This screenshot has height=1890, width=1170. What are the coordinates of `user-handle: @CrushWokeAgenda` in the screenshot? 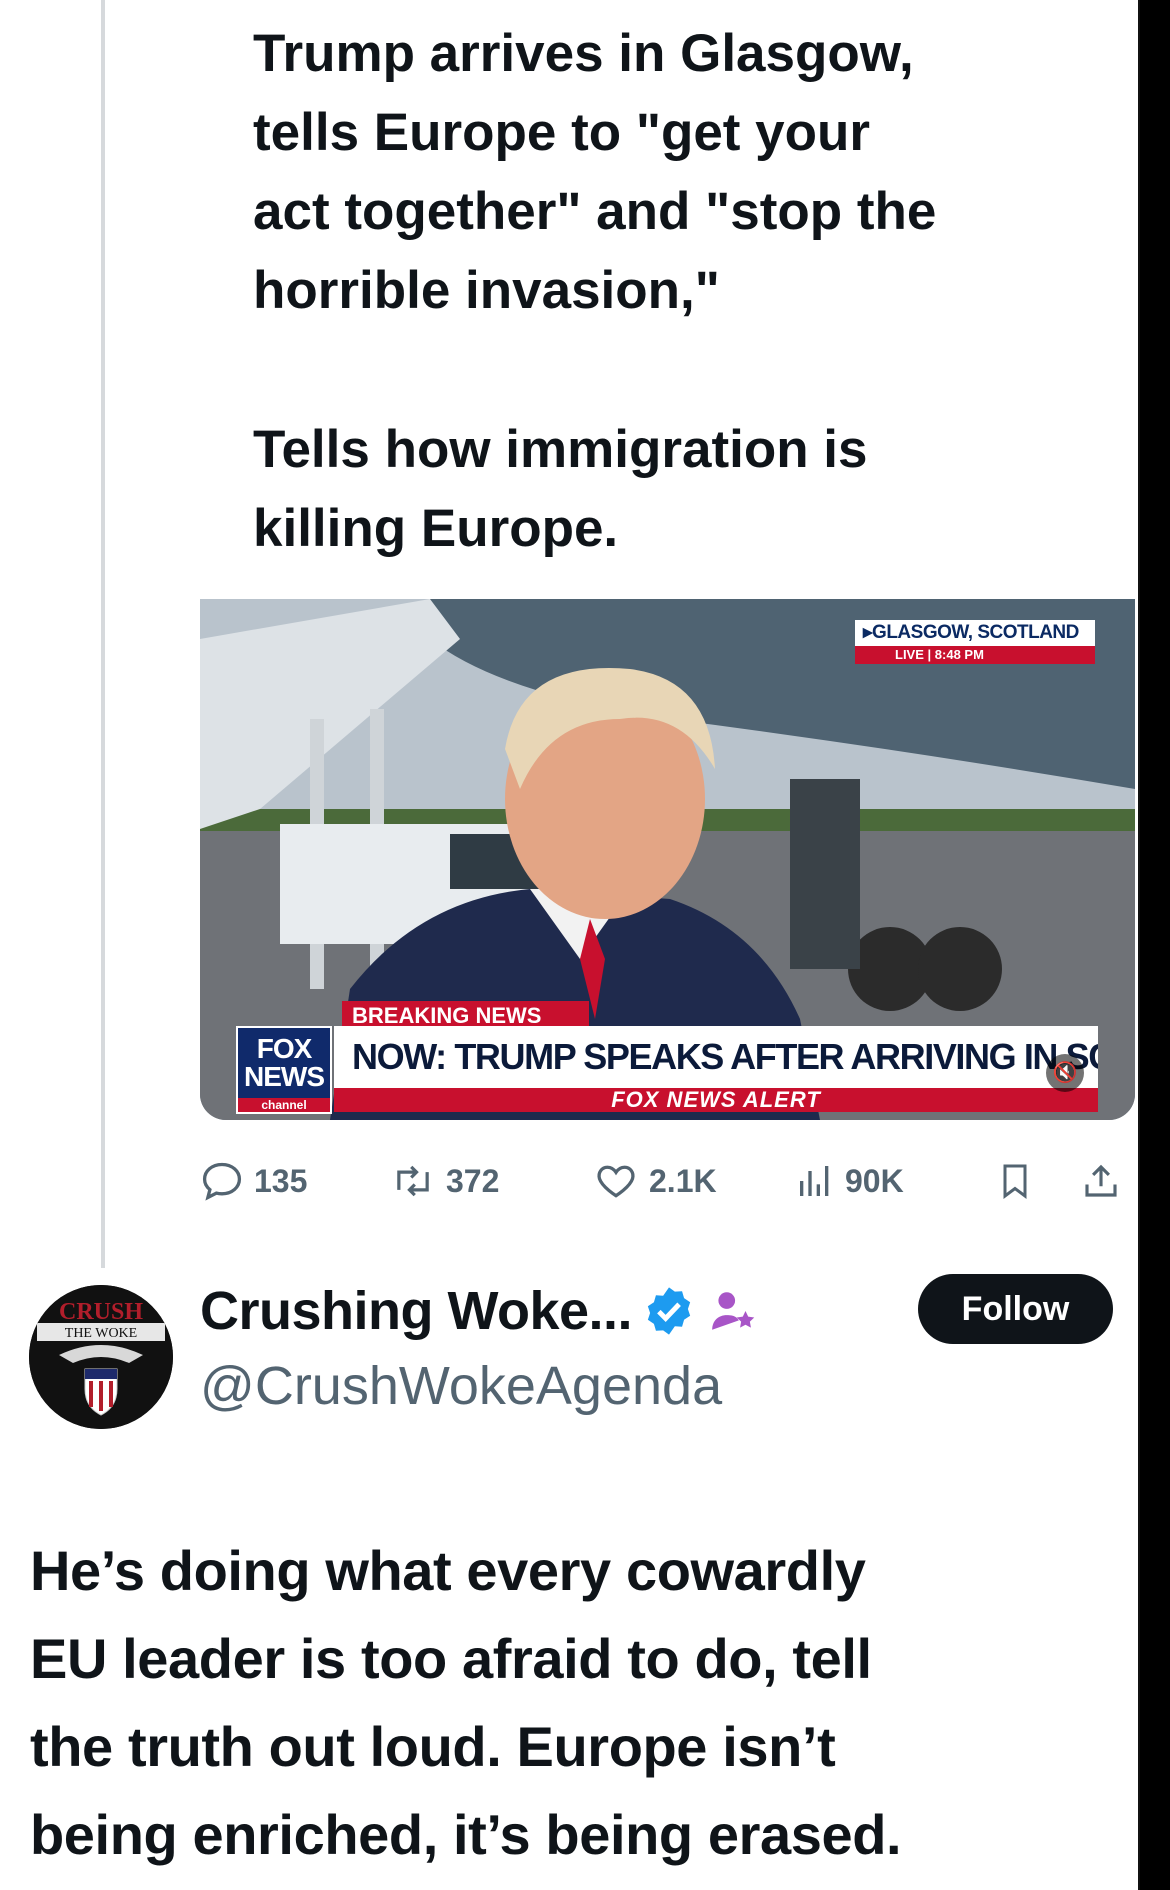 It's located at (461, 1386).